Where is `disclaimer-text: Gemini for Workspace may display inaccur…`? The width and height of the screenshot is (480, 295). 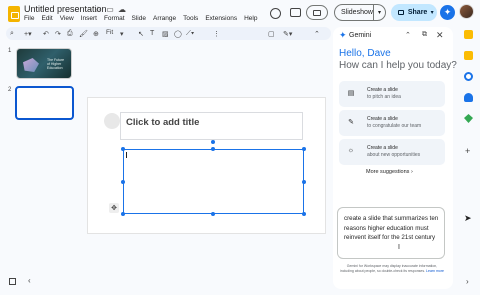 disclaimer-text: Gemini for Workspace may display inaccur… is located at coordinates (389, 268).